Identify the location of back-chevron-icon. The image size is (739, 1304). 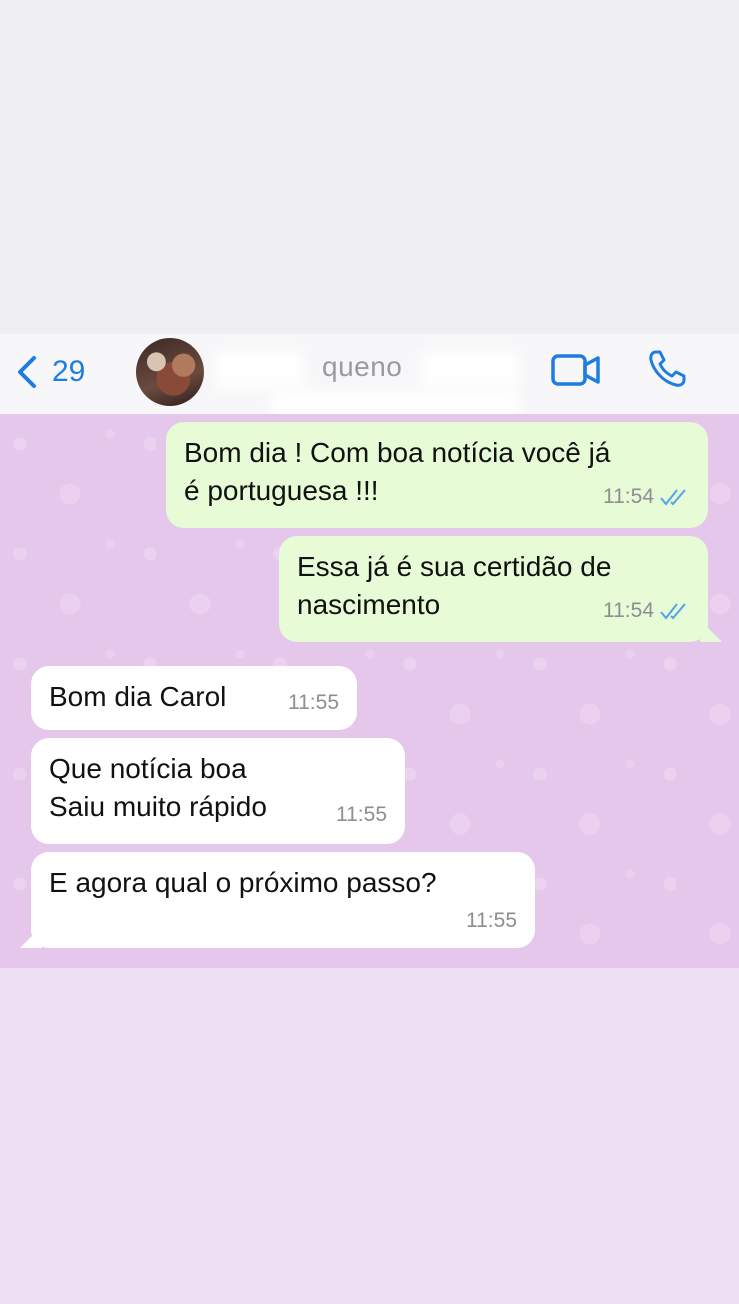
(27, 372).